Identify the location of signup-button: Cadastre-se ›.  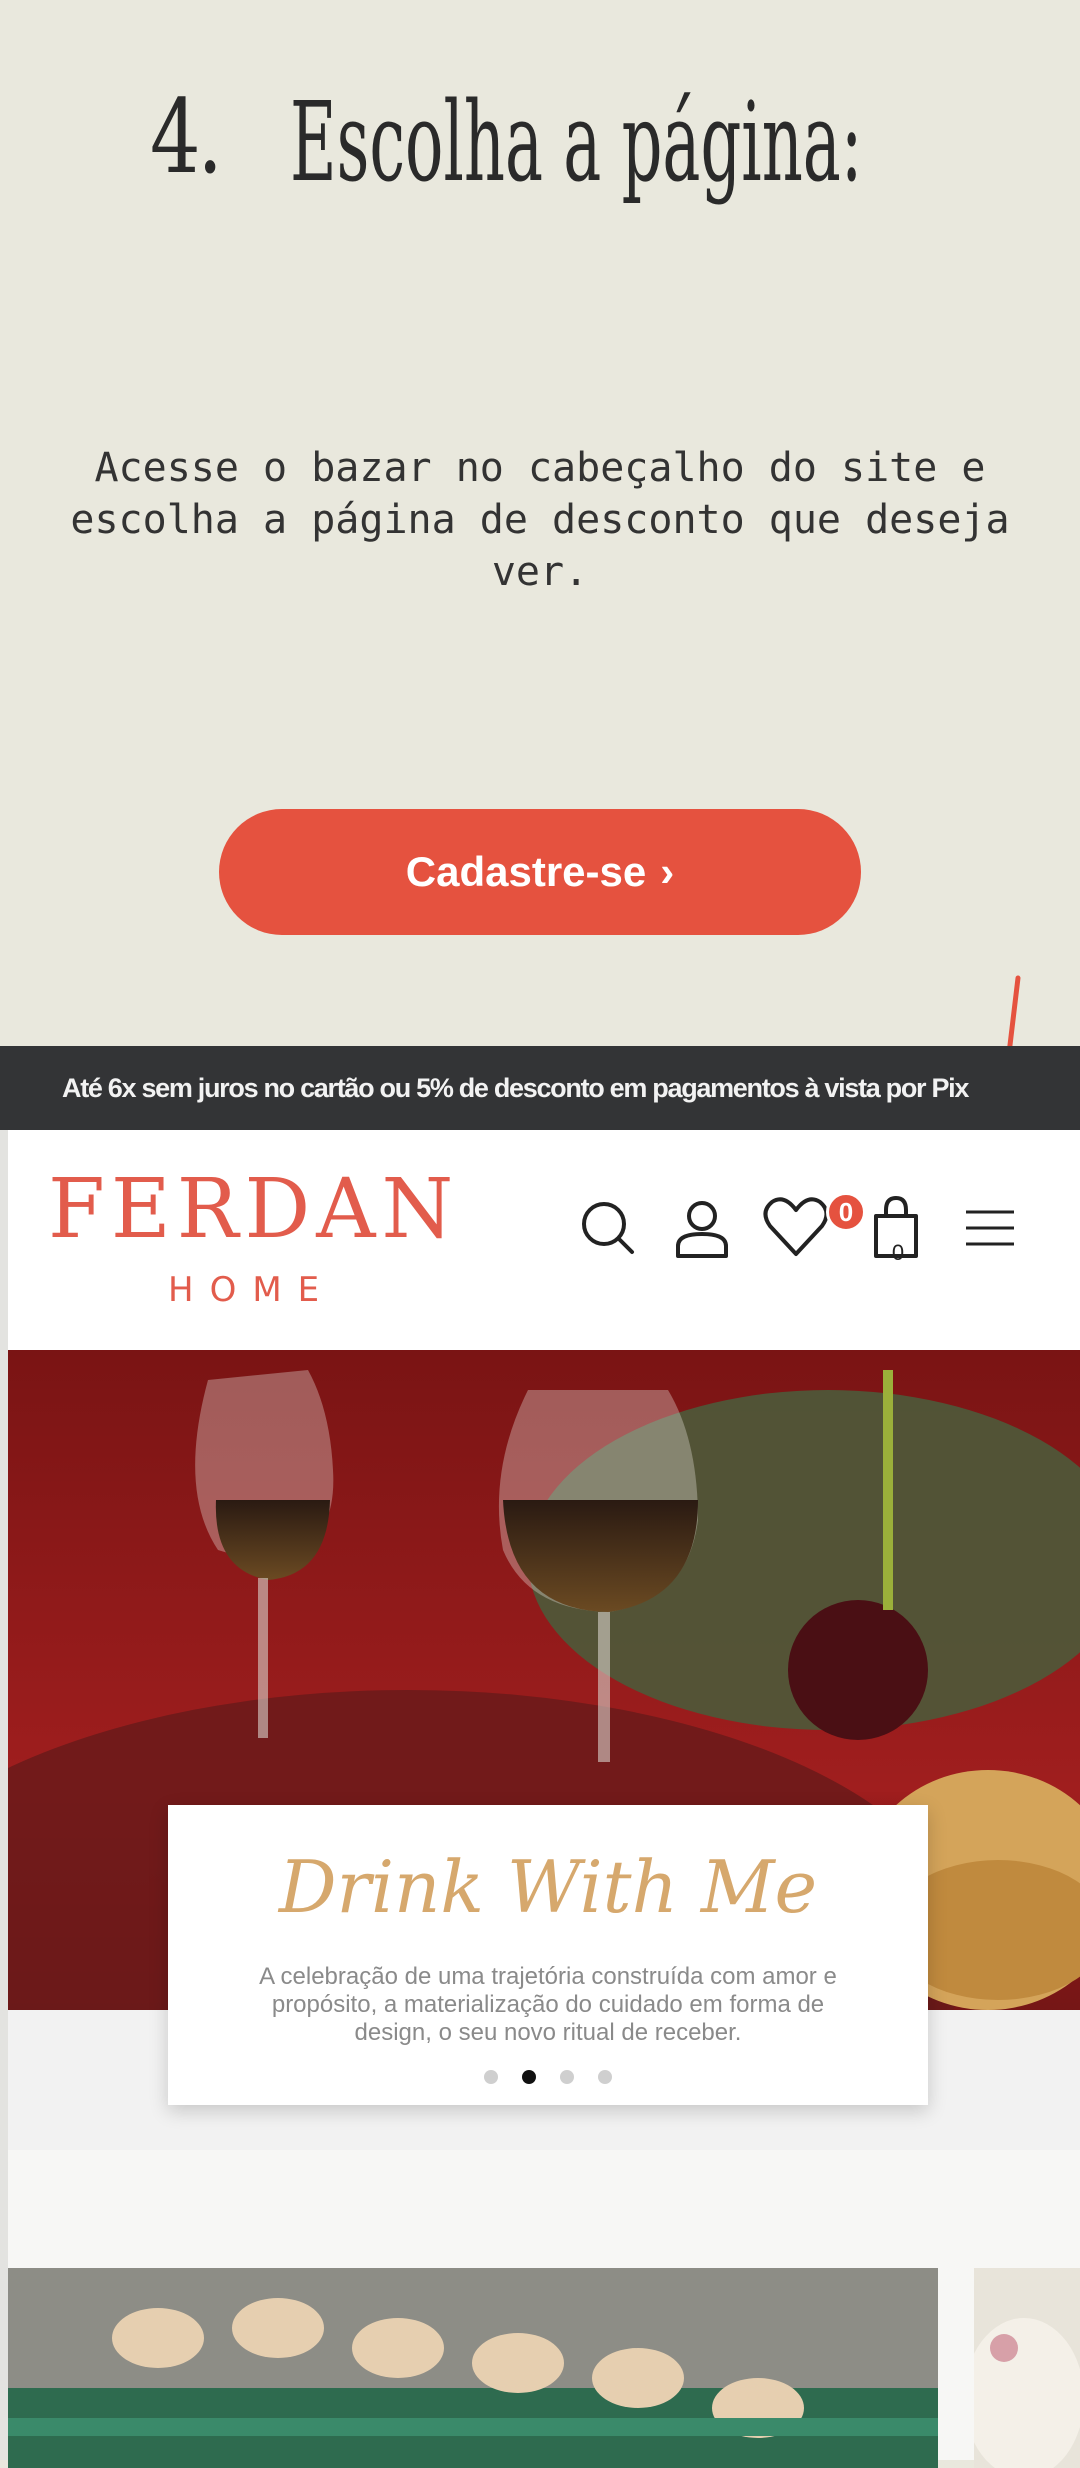
(540, 872).